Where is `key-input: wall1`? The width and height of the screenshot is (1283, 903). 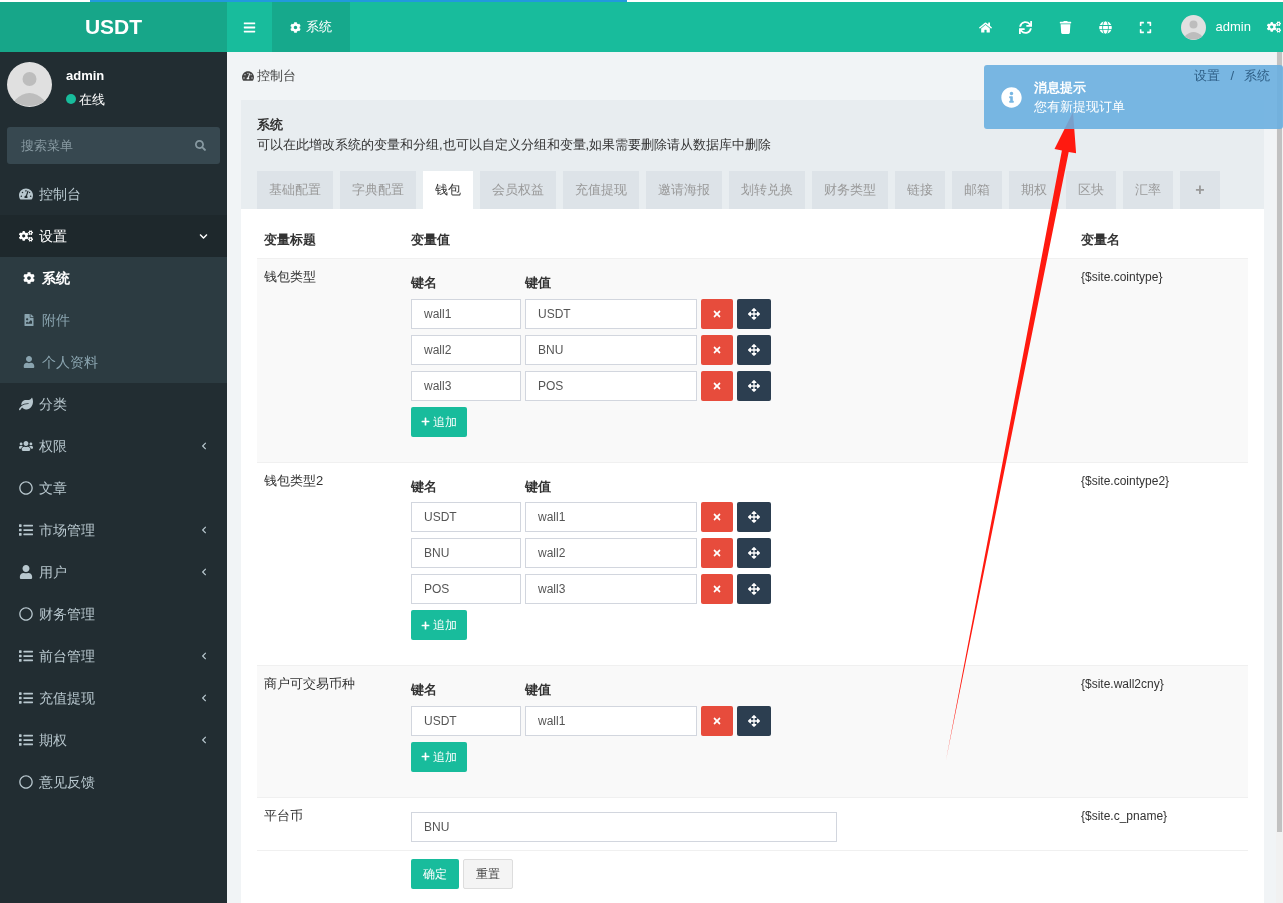 key-input: wall1 is located at coordinates (466, 313).